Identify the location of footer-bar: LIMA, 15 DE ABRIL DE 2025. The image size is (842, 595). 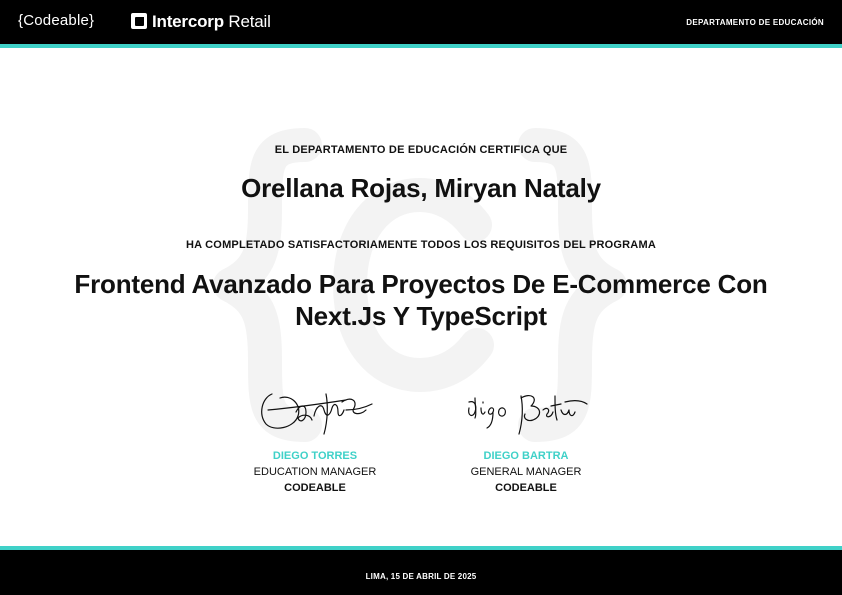
(421, 570).